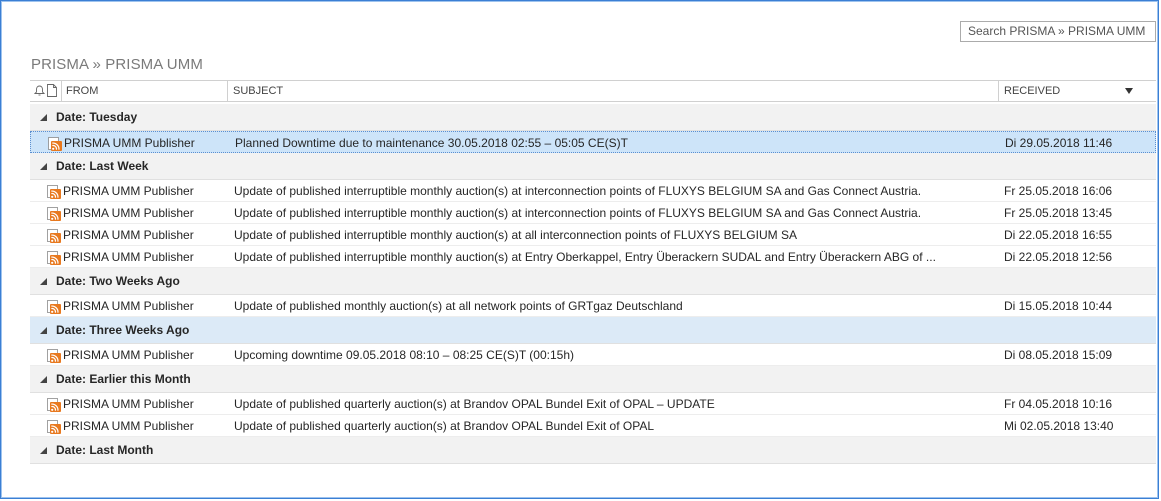 Image resolution: width=1161 pixels, height=501 pixels. Describe the element at coordinates (1059, 143) in the screenshot. I see `message-received: Di 29.05.2018 11:46` at that location.